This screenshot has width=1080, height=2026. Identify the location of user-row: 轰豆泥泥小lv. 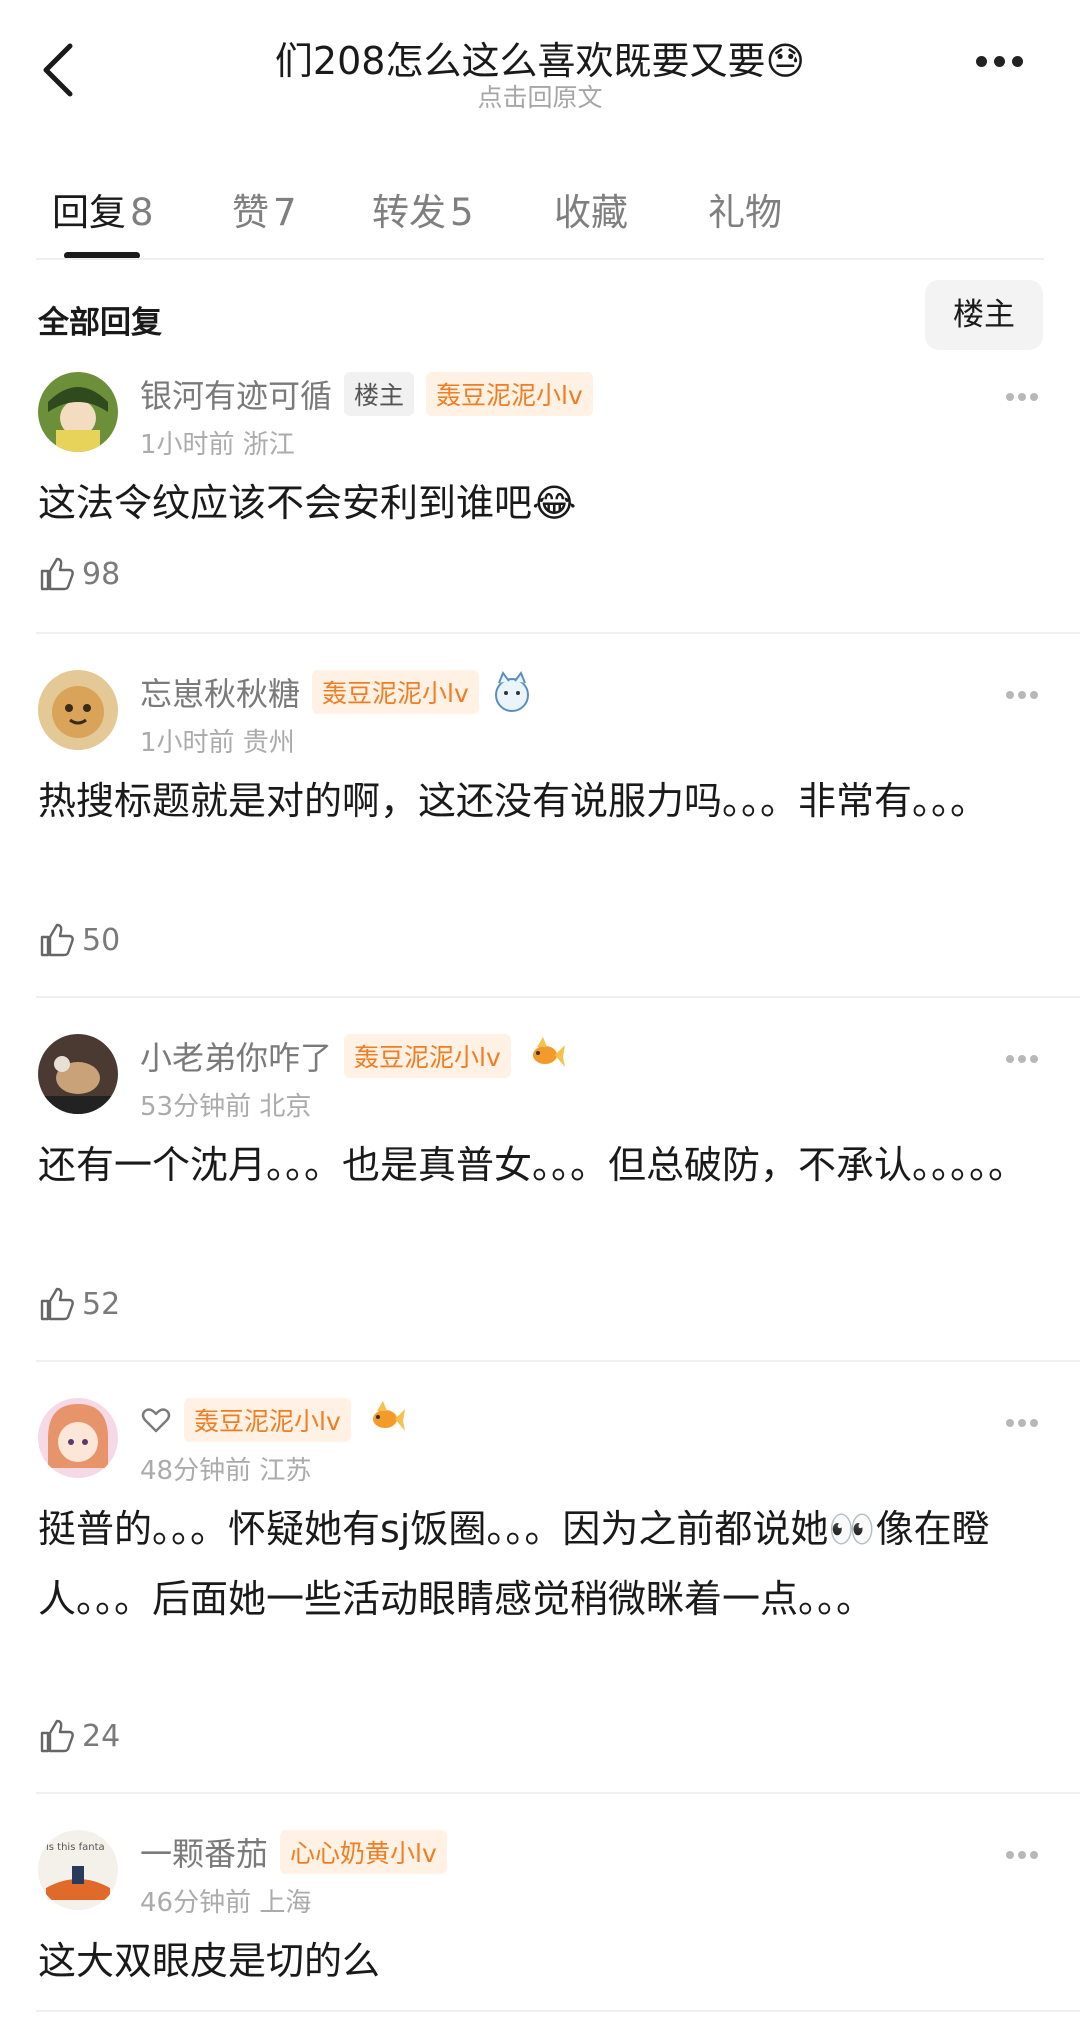
(273, 1420).